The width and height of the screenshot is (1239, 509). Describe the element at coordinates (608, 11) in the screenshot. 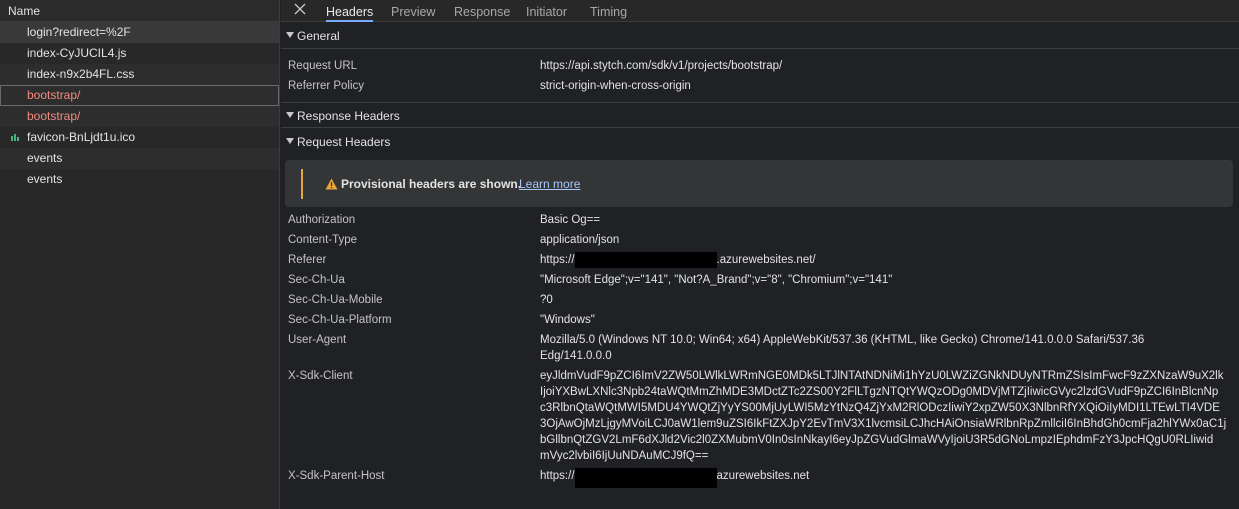

I see `tab-timing: Timing` at that location.